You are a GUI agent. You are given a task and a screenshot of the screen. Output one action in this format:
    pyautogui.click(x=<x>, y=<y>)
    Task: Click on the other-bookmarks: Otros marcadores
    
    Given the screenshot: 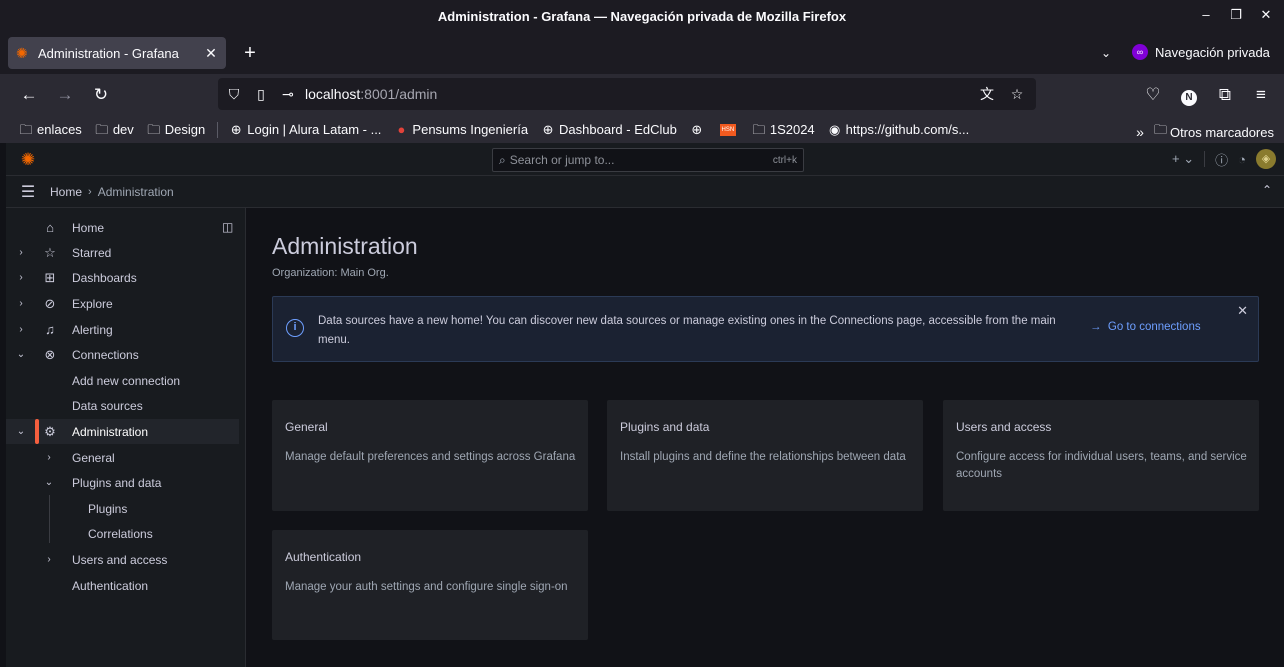 What is the action you would take?
    pyautogui.click(x=1222, y=132)
    